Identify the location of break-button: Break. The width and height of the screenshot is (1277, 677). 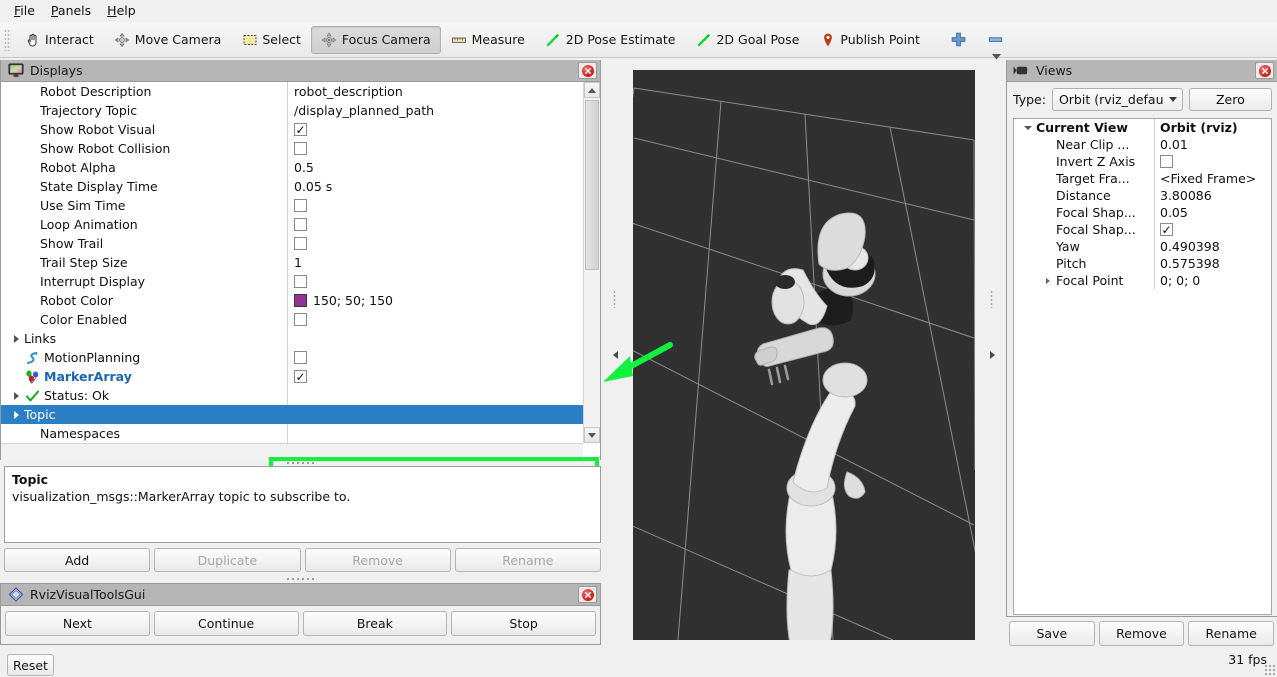
(375, 623).